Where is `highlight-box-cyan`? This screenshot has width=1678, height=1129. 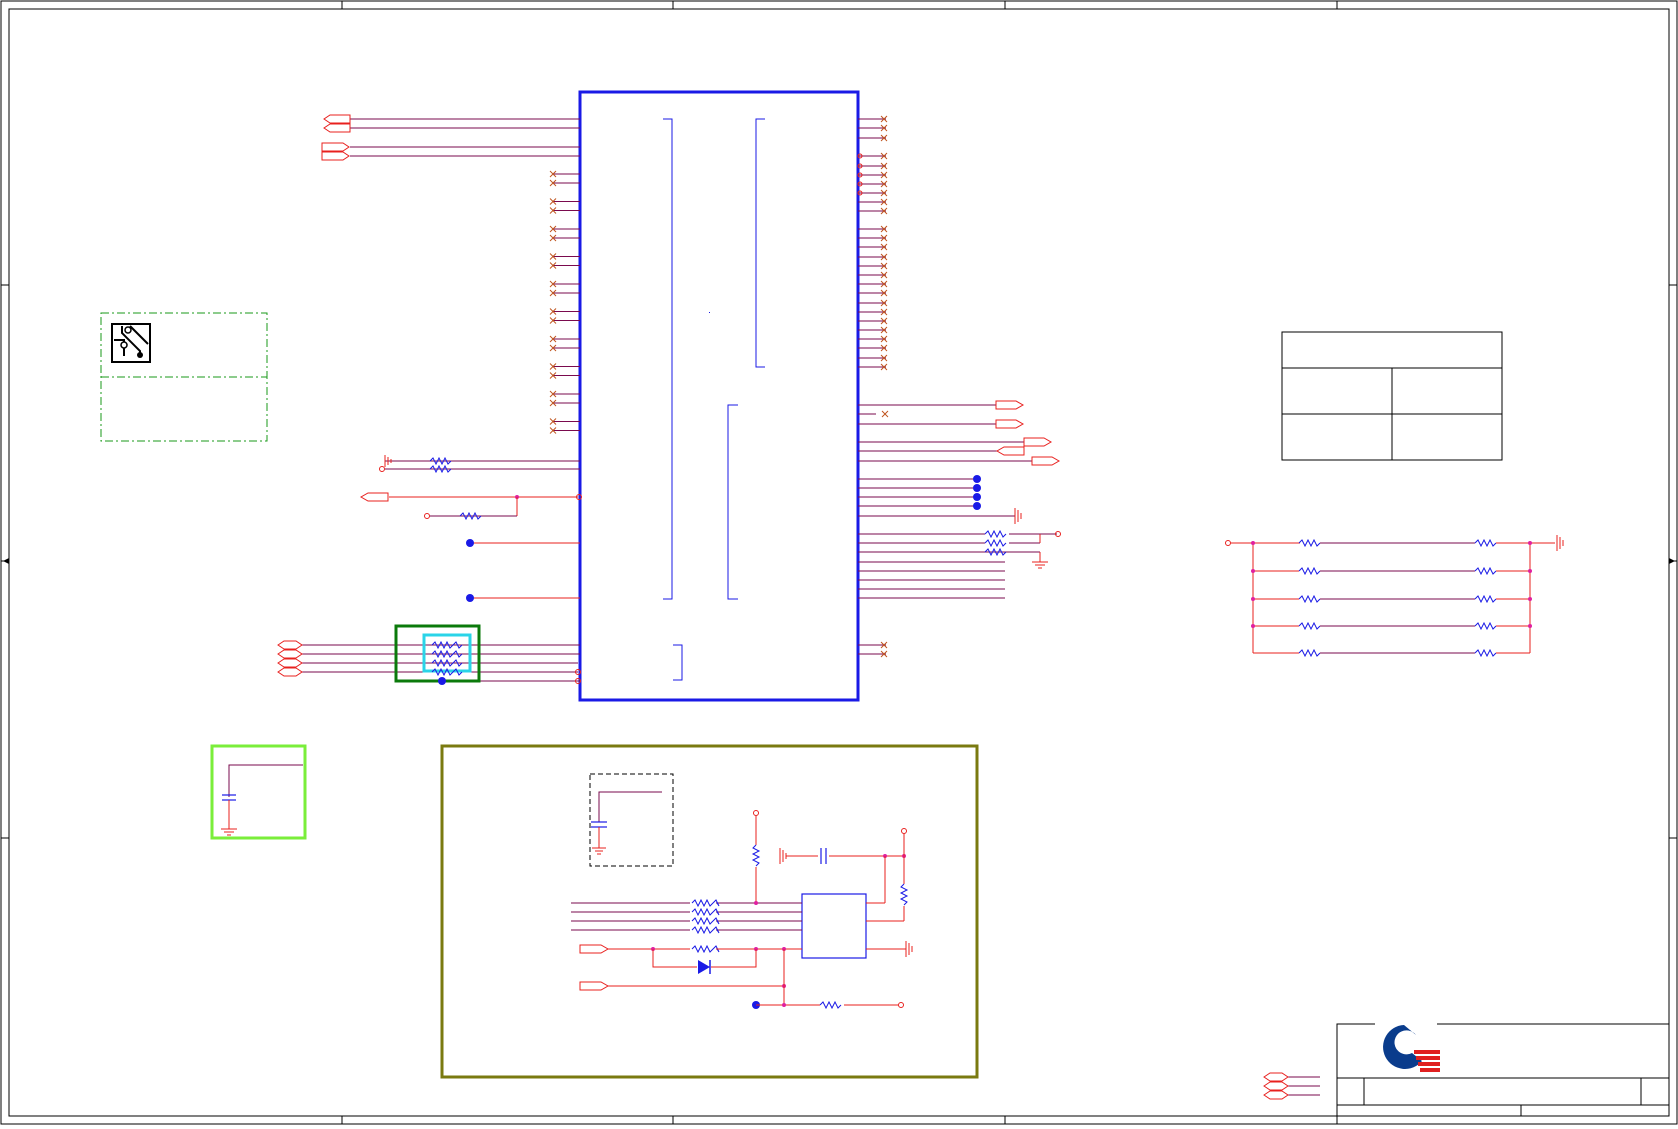 highlight-box-cyan is located at coordinates (447, 653).